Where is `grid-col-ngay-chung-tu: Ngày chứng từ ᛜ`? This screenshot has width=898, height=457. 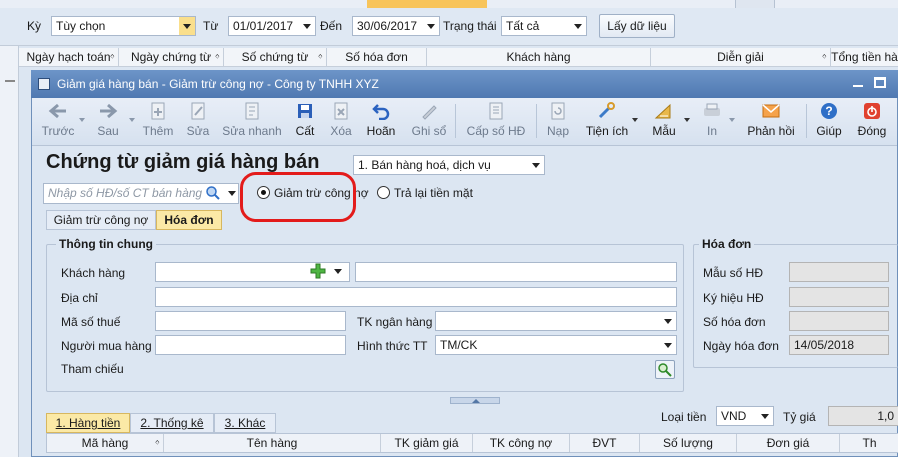 grid-col-ngay-chung-tu: Ngày chứng từ ᛜ is located at coordinates (171, 57).